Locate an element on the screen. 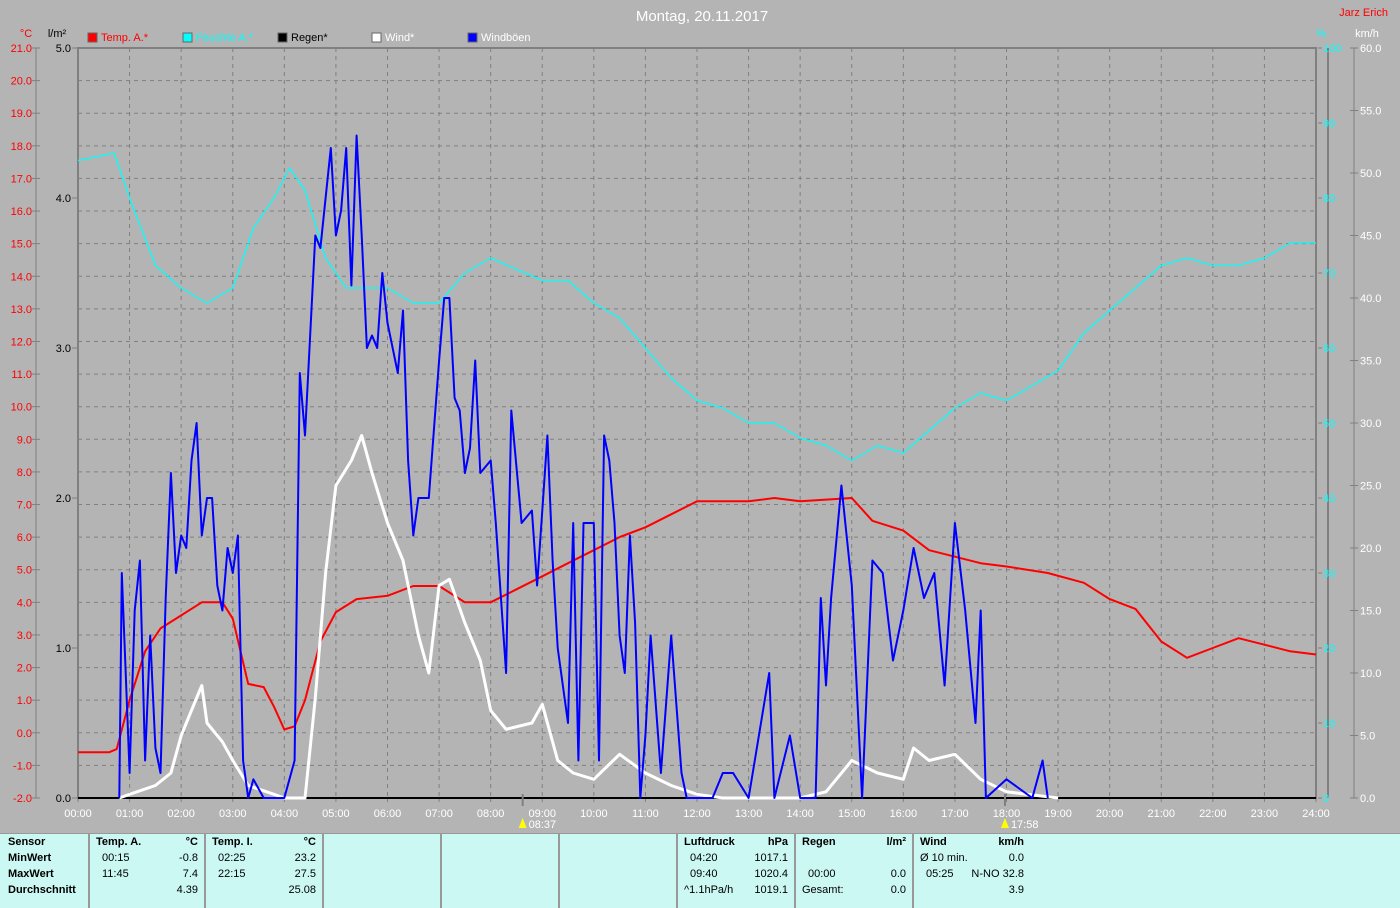 This screenshot has height=908, width=1400. hum-tick-label: 100 is located at coordinates (1332, 49).